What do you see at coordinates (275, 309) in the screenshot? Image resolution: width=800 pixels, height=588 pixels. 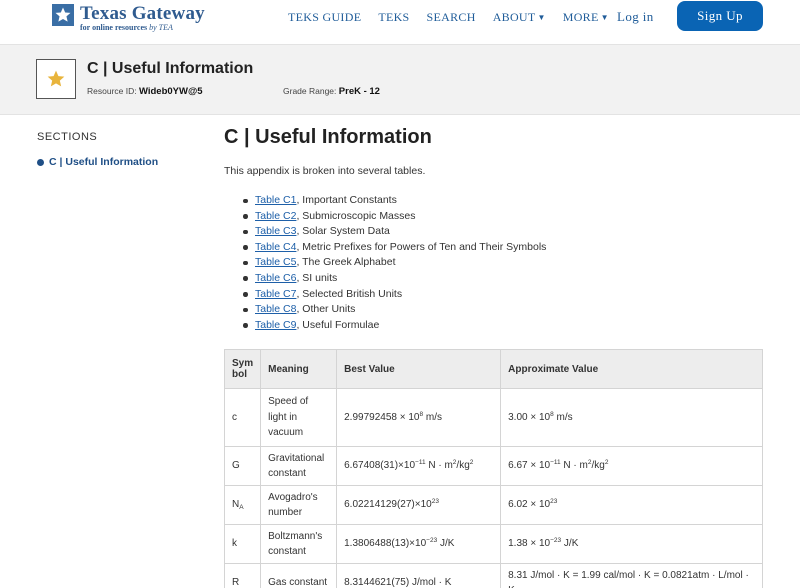 I see `toc-link: Table C8` at bounding box center [275, 309].